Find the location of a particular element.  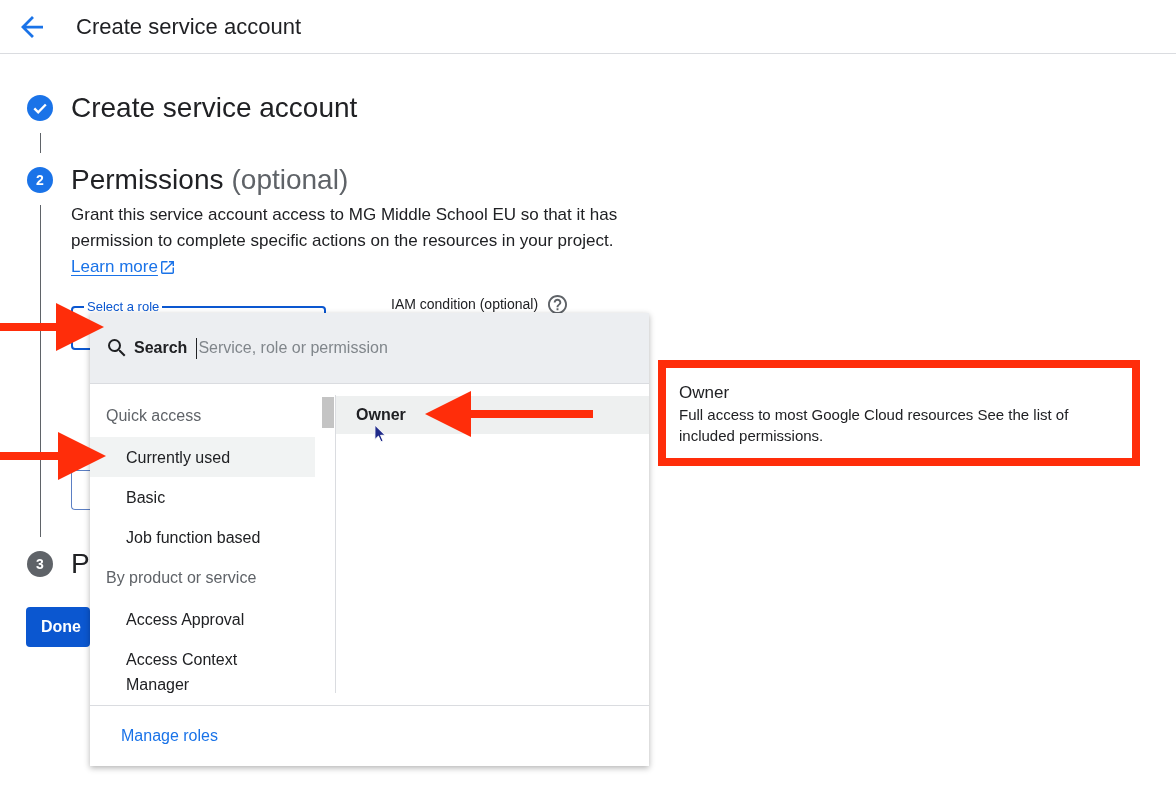

tooltip-description: Full access to most Google Cloud resources See the list of included permissions. is located at coordinates (874, 425).